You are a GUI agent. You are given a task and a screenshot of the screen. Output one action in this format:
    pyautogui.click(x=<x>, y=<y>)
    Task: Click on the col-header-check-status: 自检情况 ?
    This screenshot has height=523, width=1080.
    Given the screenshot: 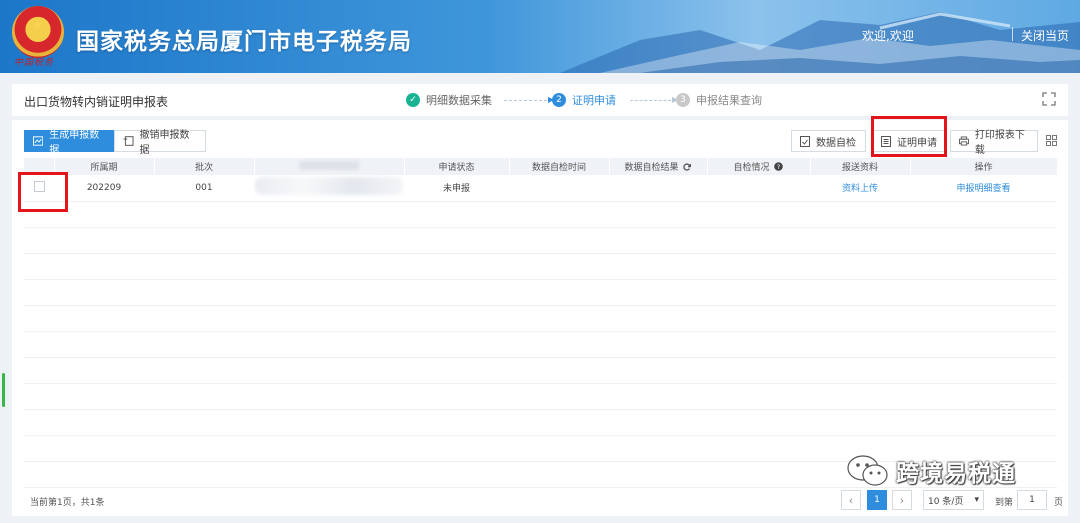 What is the action you would take?
    pyautogui.click(x=759, y=166)
    